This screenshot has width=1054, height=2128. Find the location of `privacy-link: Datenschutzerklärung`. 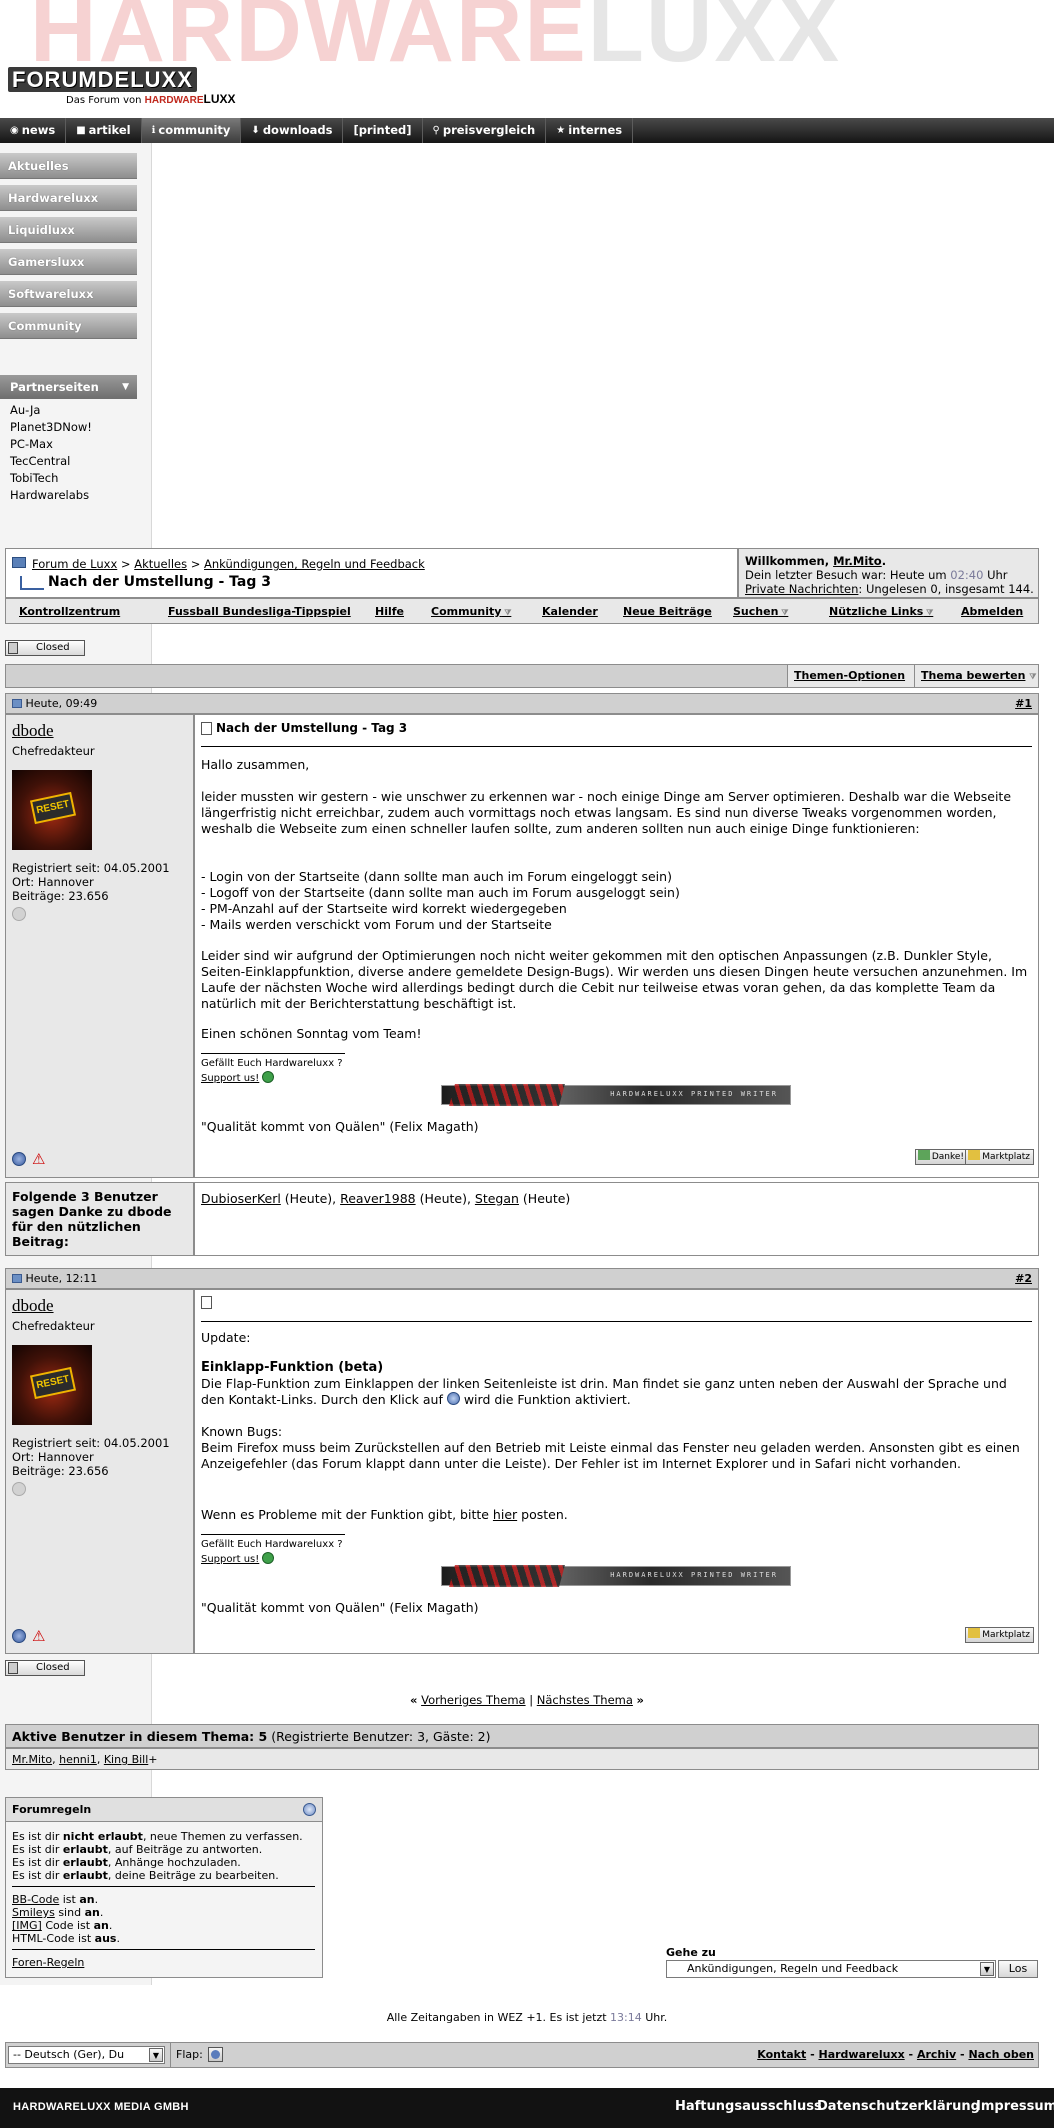

privacy-link: Datenschutzerklärung is located at coordinates (898, 2106).